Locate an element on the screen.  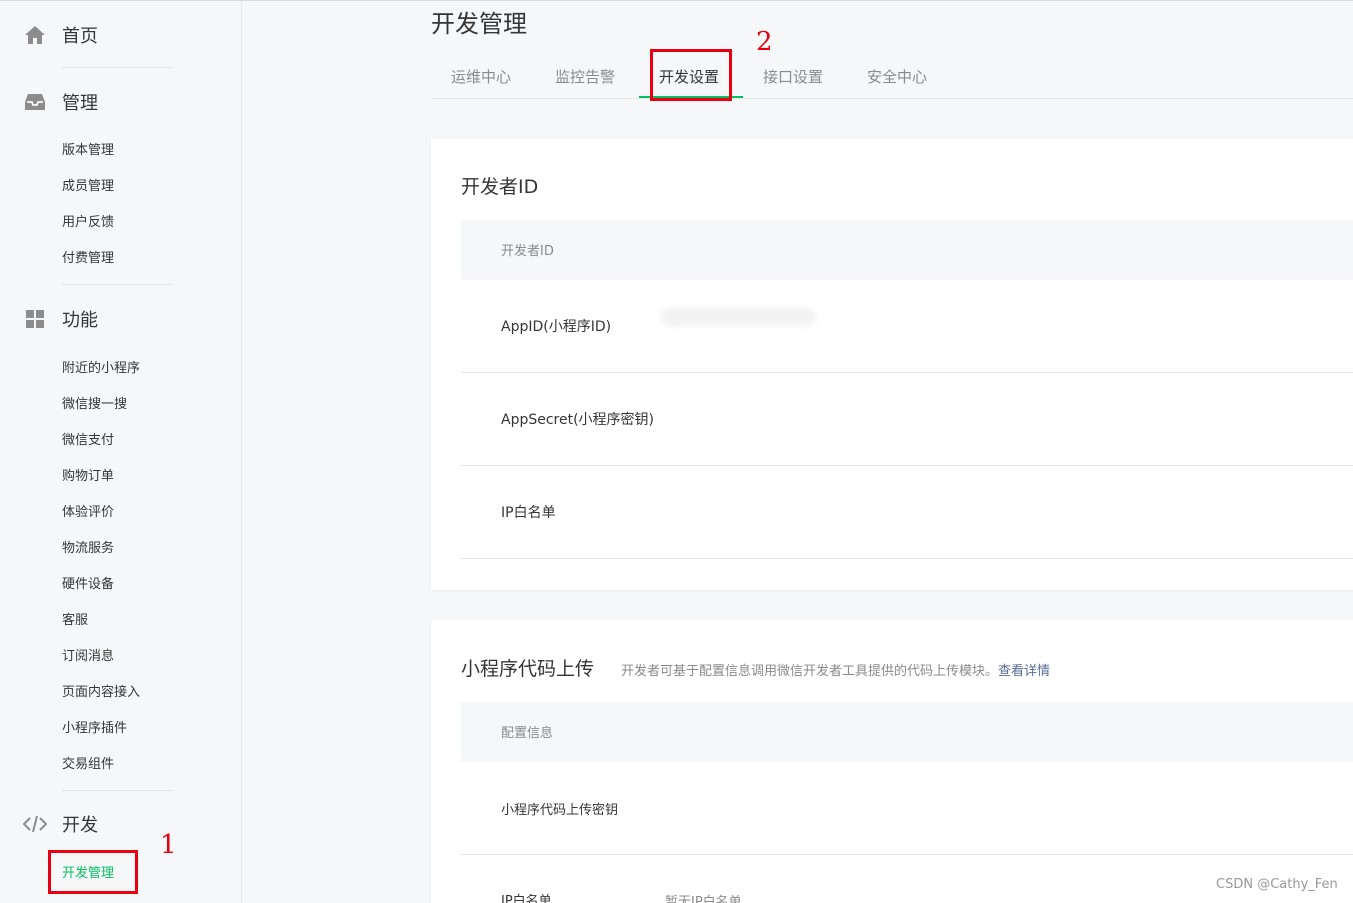
sidebar-item-page-content: 页面内容接入 is located at coordinates (101, 693).